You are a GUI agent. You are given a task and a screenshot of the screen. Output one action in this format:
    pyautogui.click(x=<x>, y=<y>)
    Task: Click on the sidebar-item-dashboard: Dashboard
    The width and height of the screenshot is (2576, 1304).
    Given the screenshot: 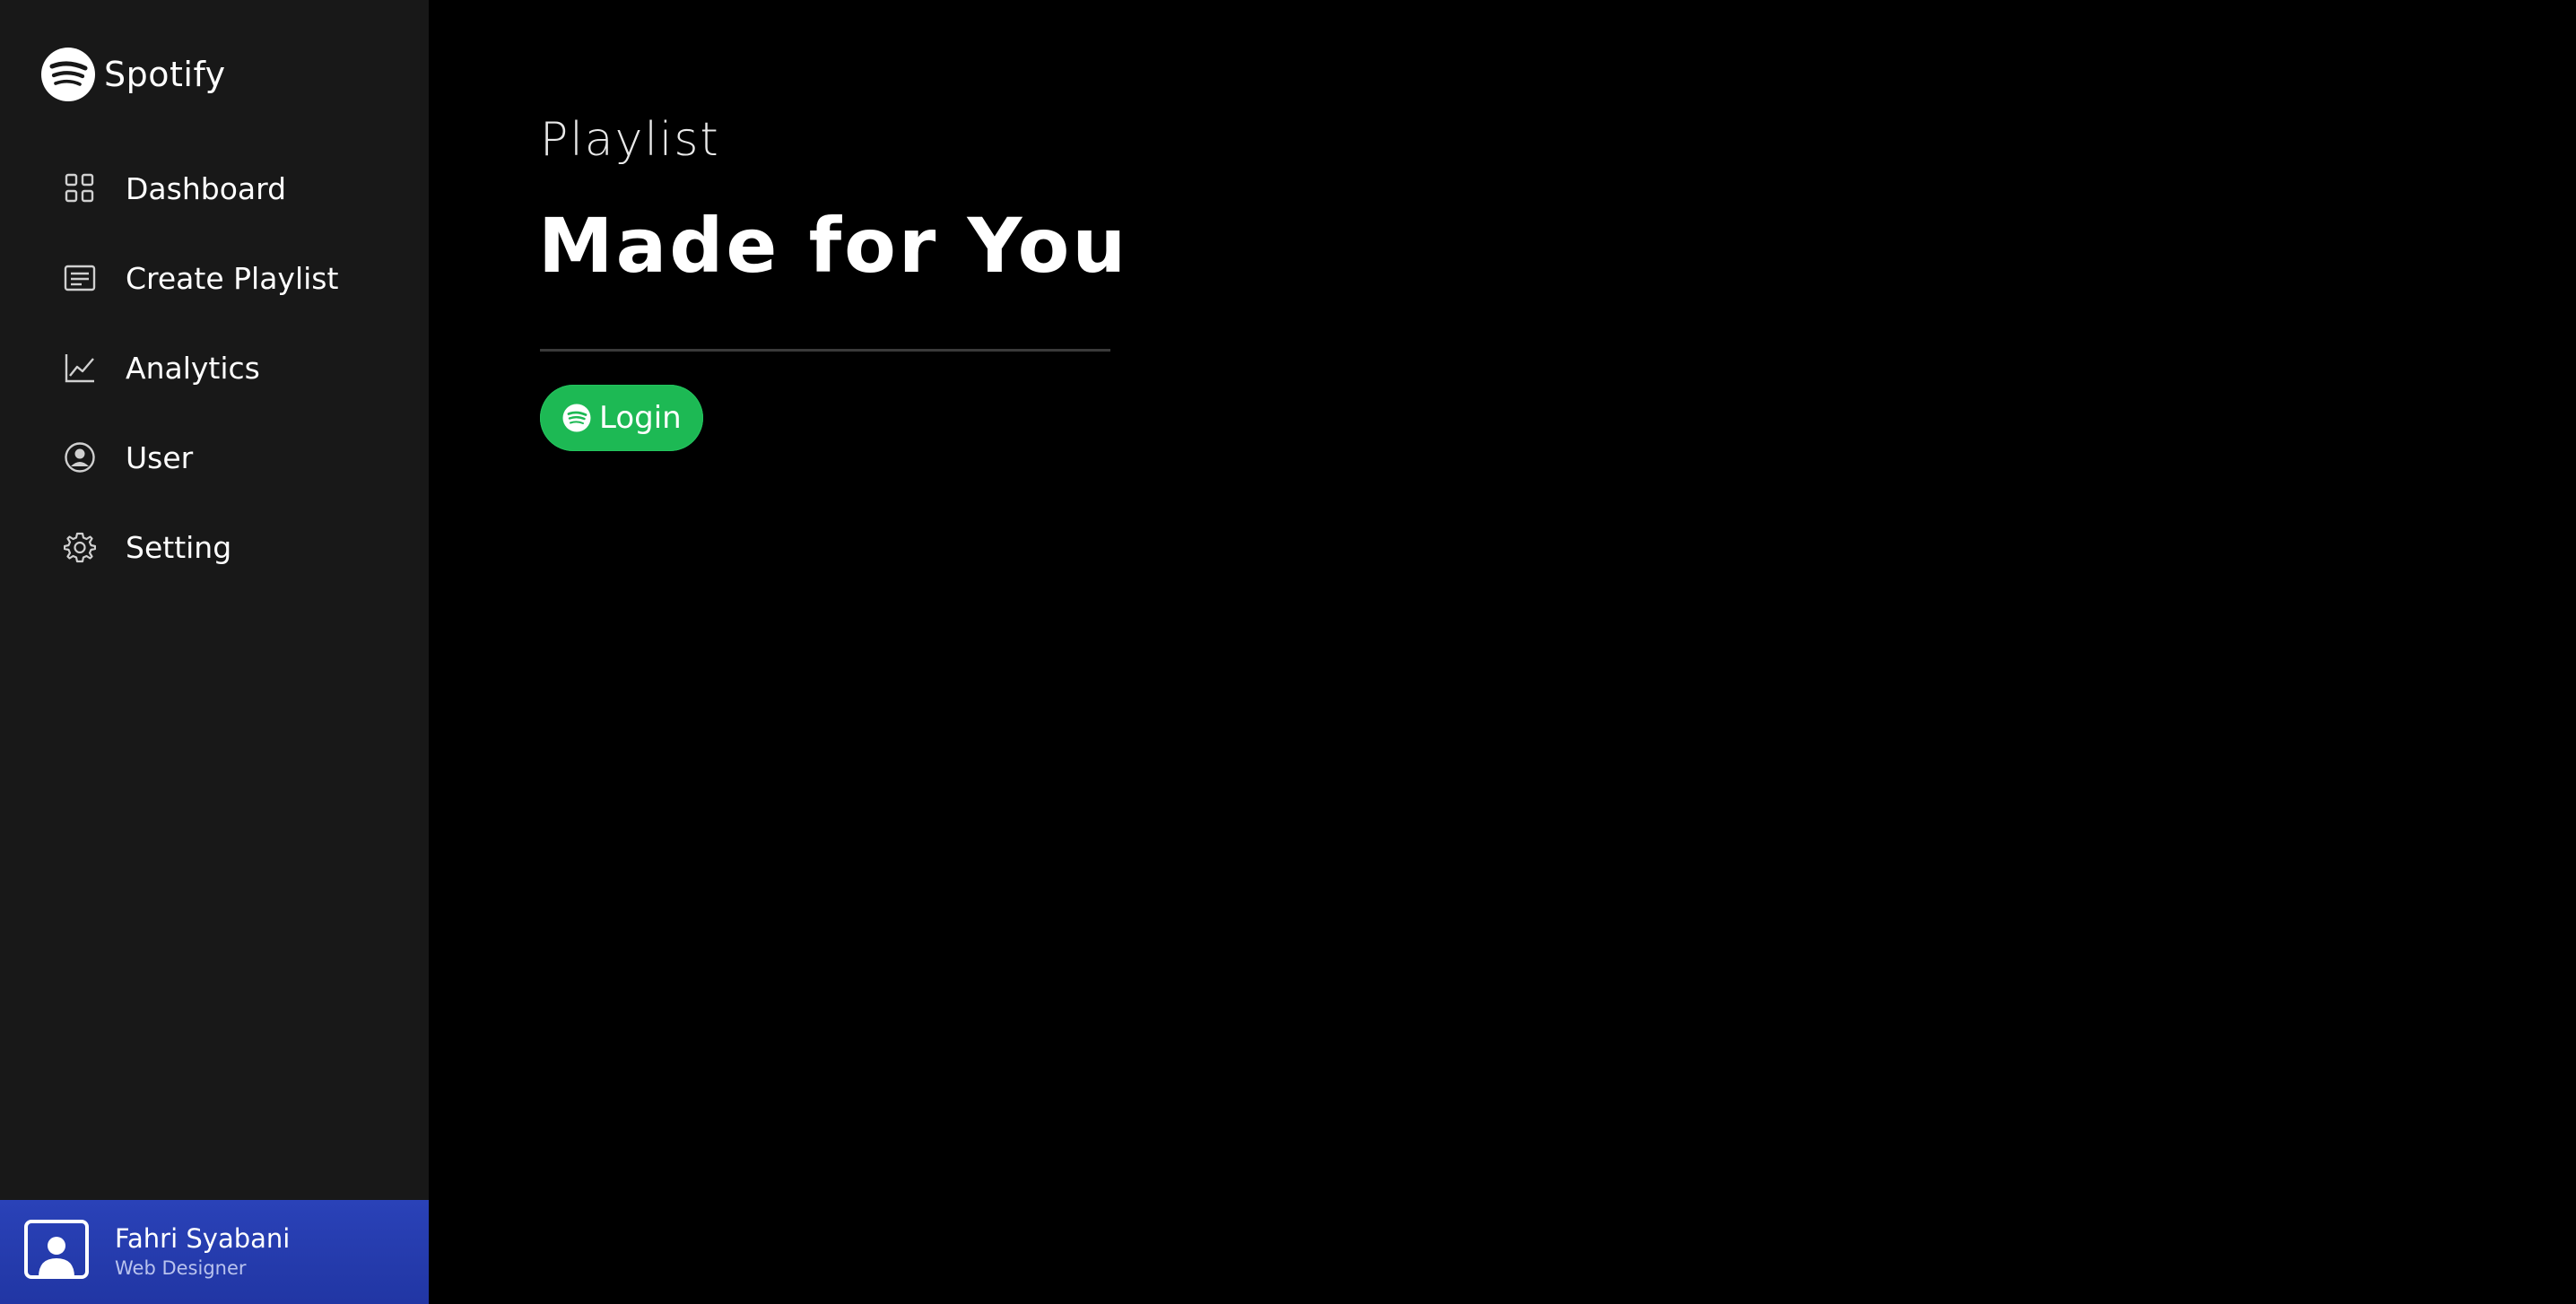 What is the action you would take?
    pyautogui.click(x=174, y=188)
    